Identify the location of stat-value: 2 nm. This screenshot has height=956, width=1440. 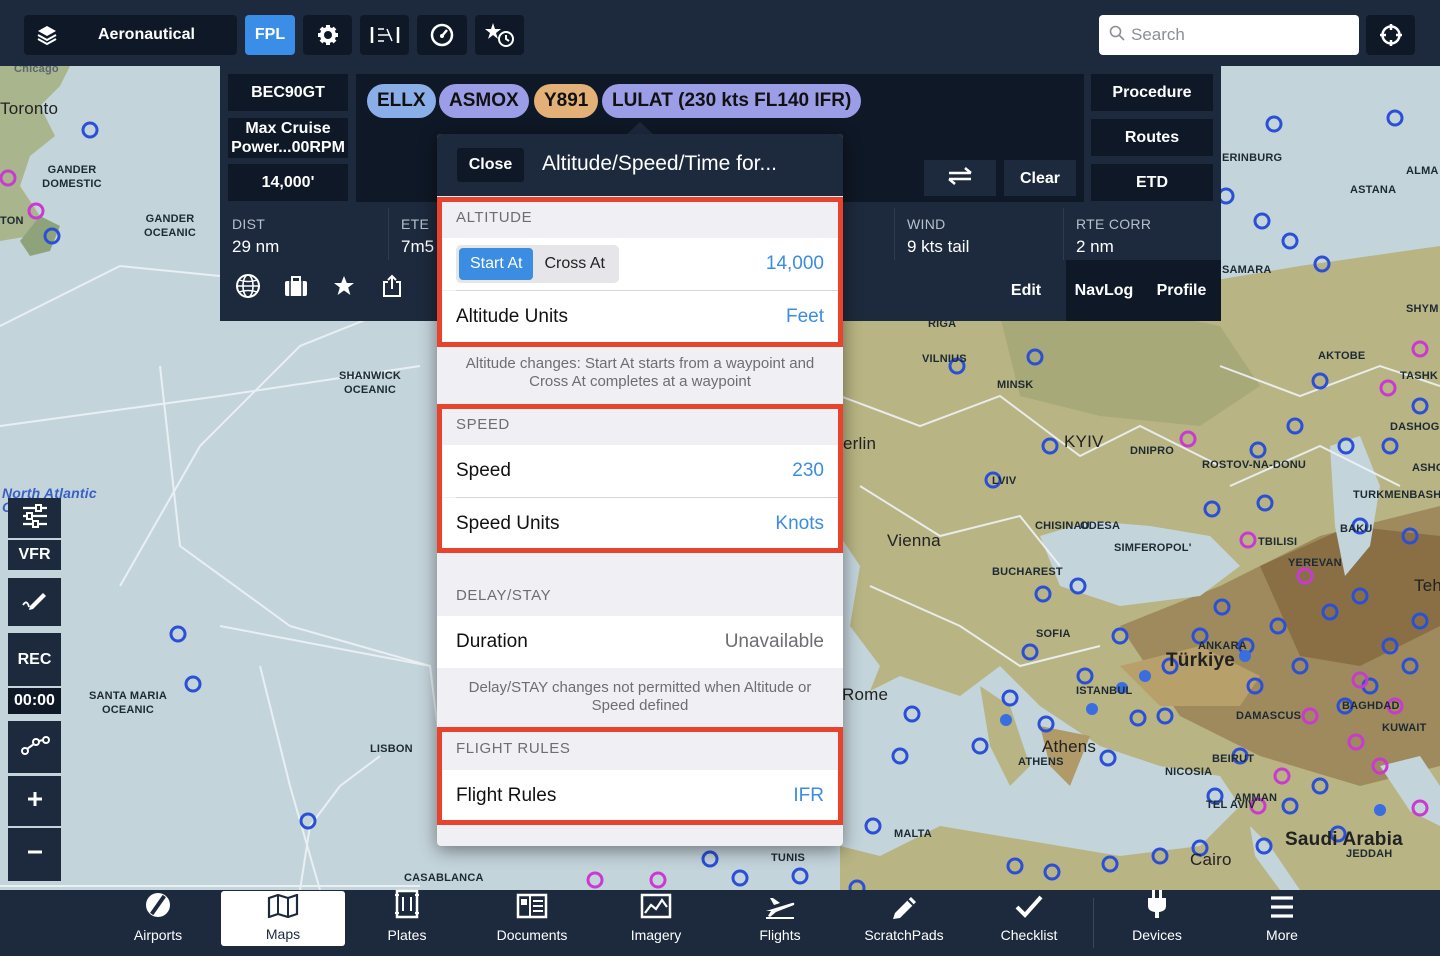
(1095, 246).